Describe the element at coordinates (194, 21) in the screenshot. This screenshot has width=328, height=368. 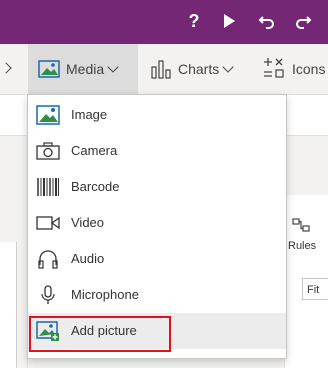
I see `question-icon: ?` at that location.